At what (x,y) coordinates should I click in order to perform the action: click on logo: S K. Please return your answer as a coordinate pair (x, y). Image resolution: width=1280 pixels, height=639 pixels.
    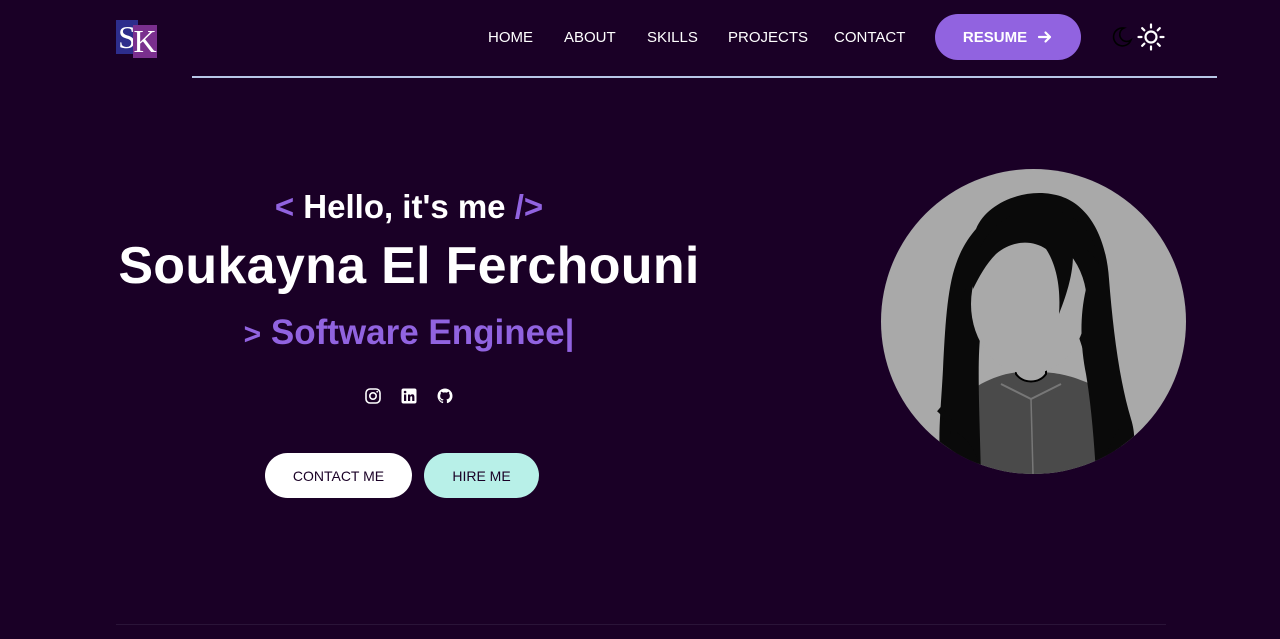
    Looking at the image, I should click on (136, 39).